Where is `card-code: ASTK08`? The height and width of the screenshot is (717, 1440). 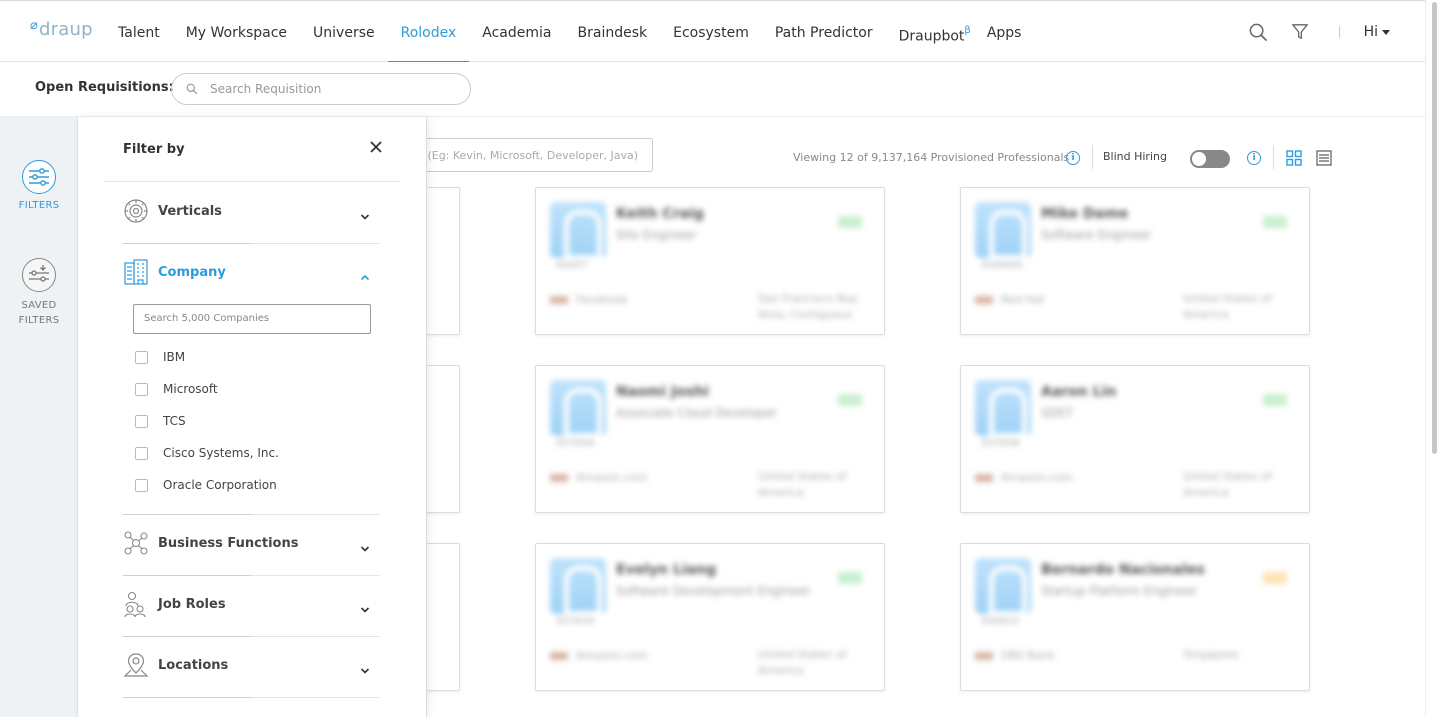
card-code: ASTK08 is located at coordinates (1000, 443).